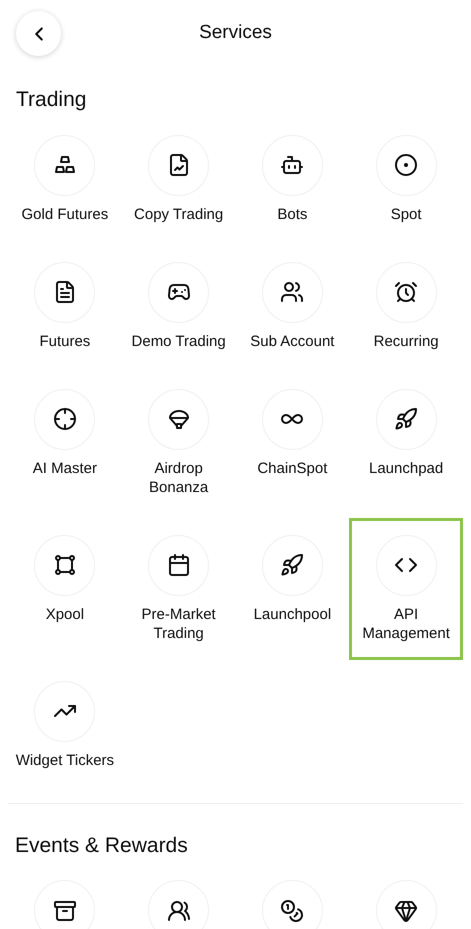 The width and height of the screenshot is (471, 929). I want to click on service-label: AI Master, so click(65, 468).